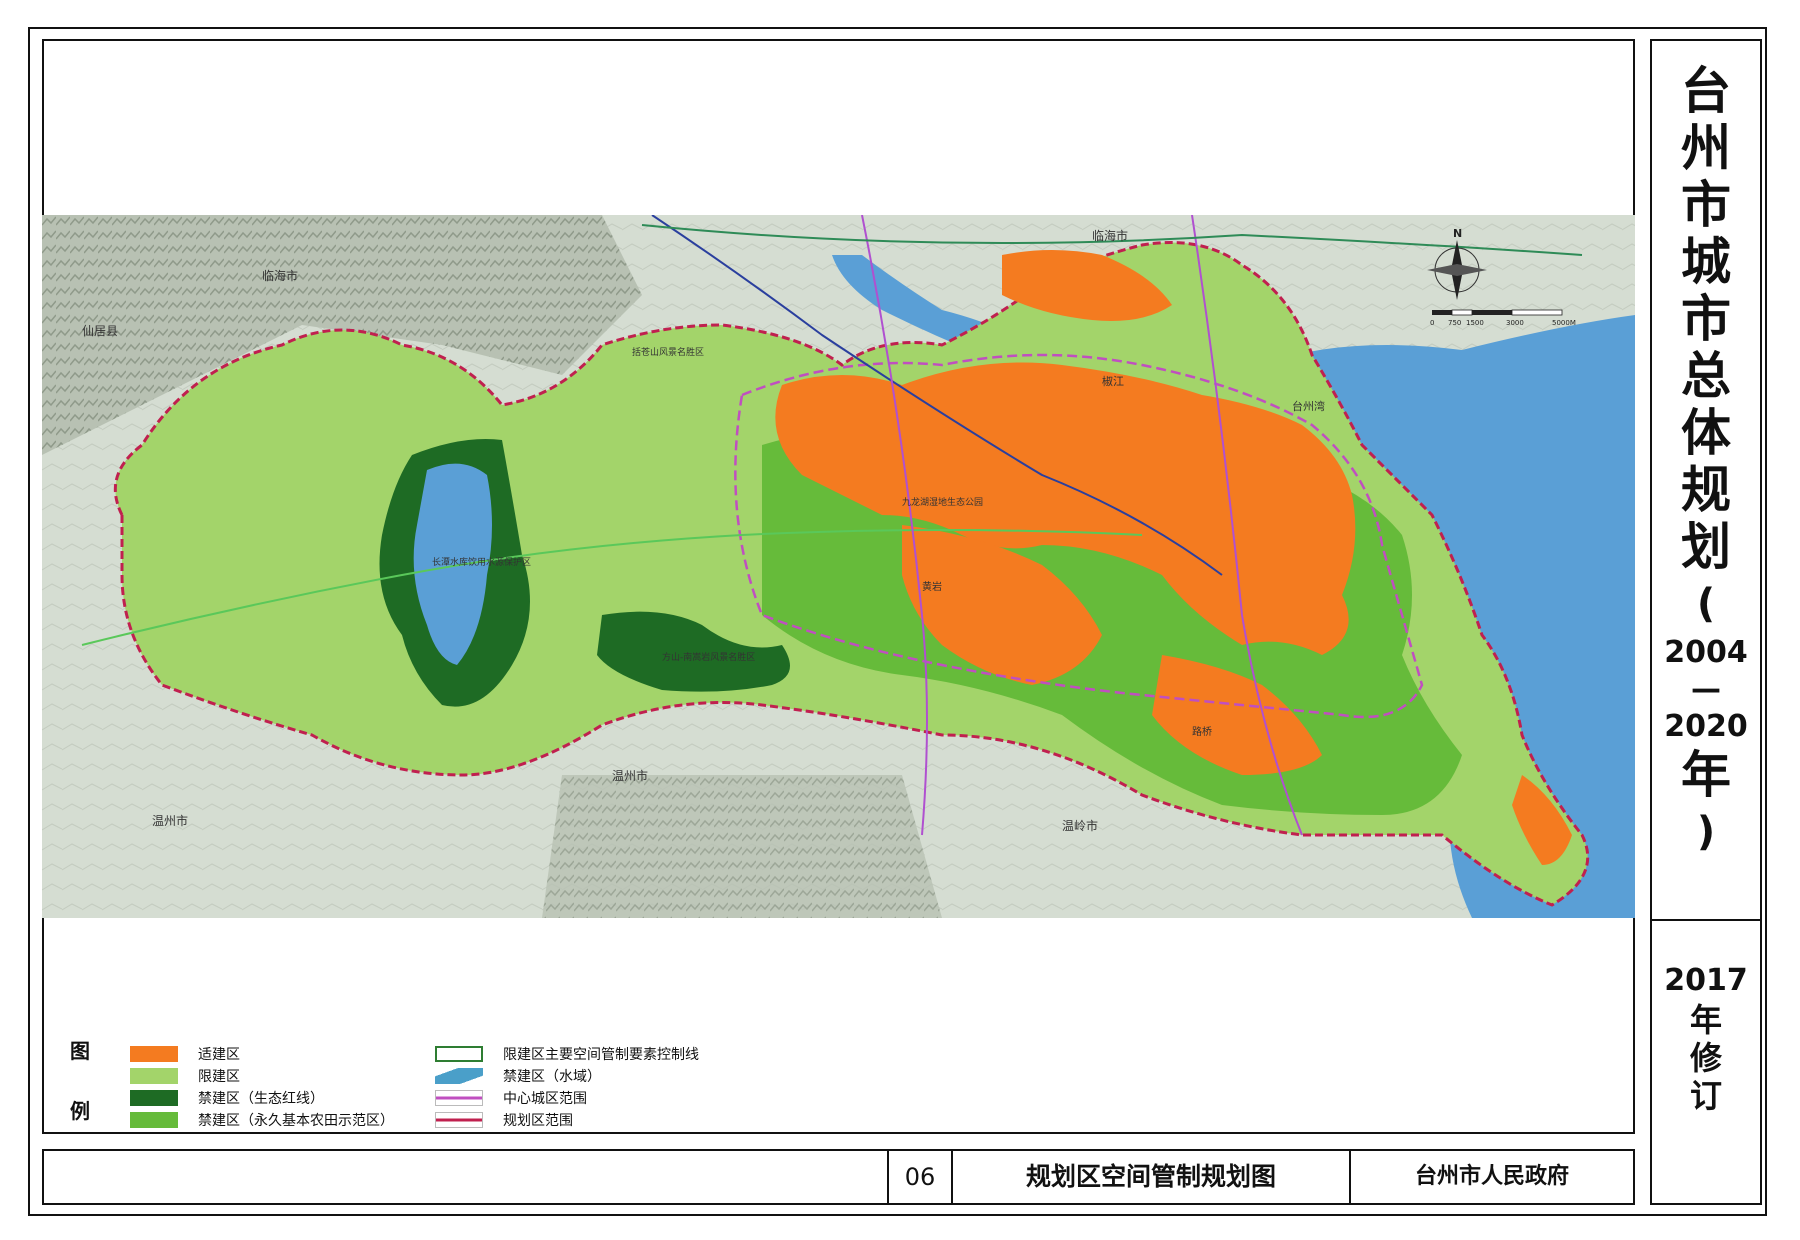 This screenshot has width=1800, height=1240. What do you see at coordinates (1706, 604) in the screenshot?
I see `title-char: (` at bounding box center [1706, 604].